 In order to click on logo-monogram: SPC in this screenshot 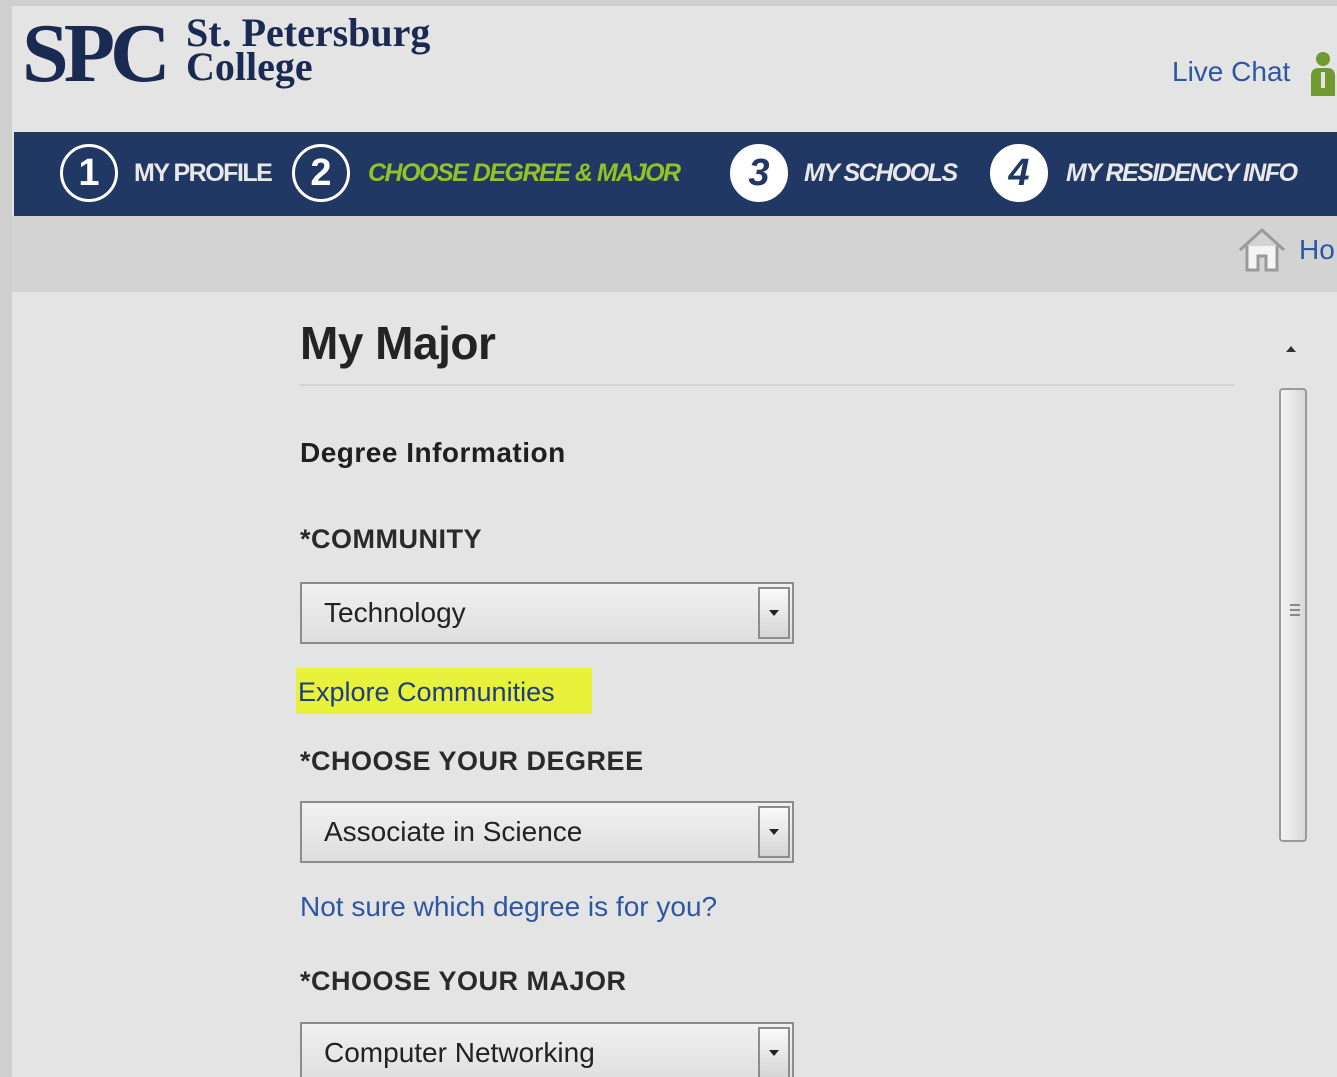, I will do `click(96, 53)`.